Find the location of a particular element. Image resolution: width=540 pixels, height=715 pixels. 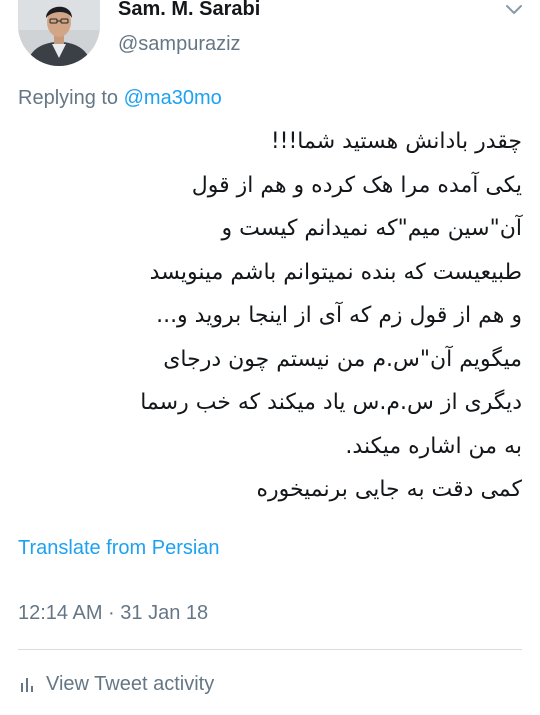

tweet-text-line: به من اشاره میکند. is located at coordinates (433, 446).